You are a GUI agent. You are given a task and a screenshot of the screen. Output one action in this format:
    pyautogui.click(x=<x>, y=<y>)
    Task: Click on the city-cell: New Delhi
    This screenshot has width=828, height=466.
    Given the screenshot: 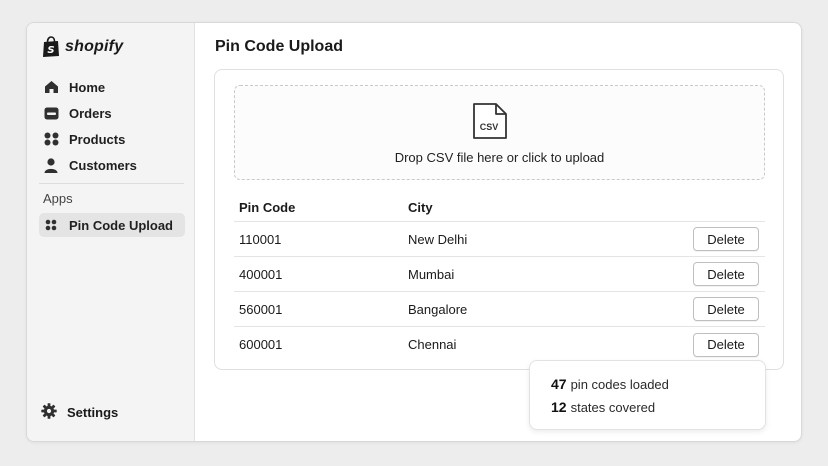 What is the action you would take?
    pyautogui.click(x=438, y=239)
    